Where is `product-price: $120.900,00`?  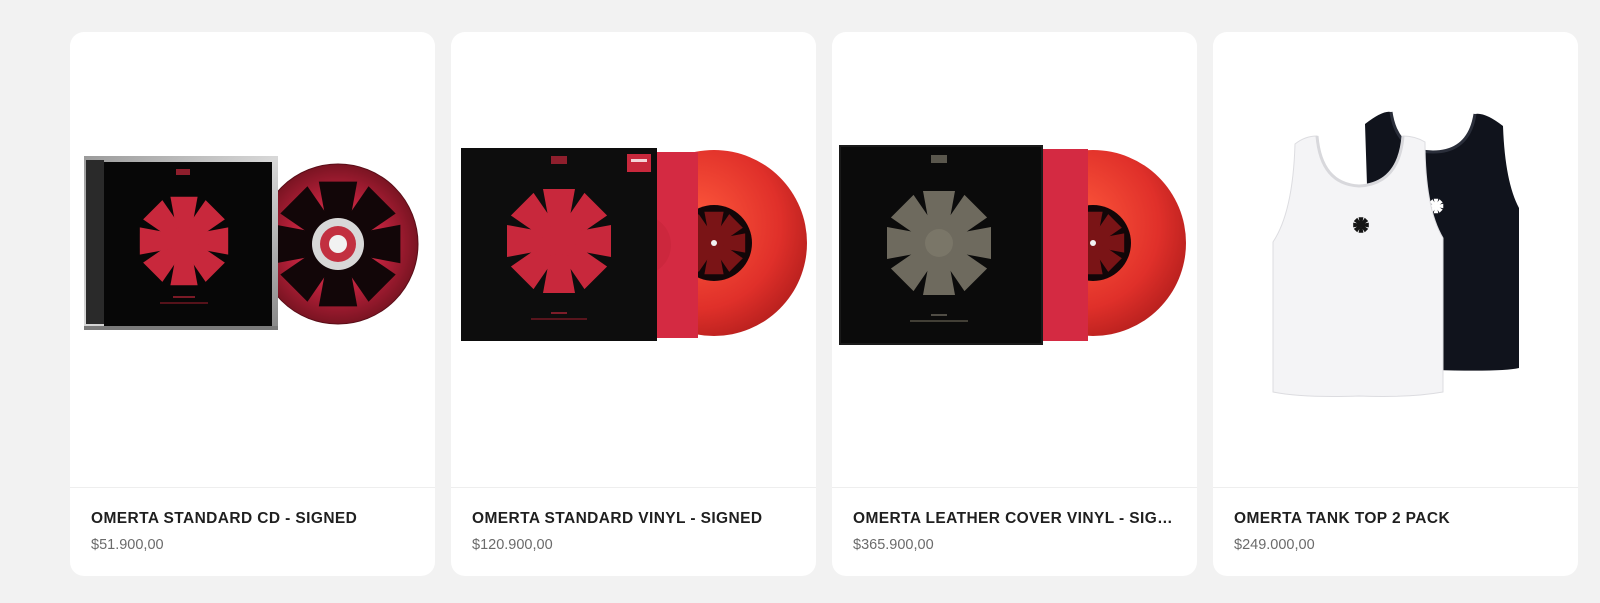 product-price: $120.900,00 is located at coordinates (512, 545).